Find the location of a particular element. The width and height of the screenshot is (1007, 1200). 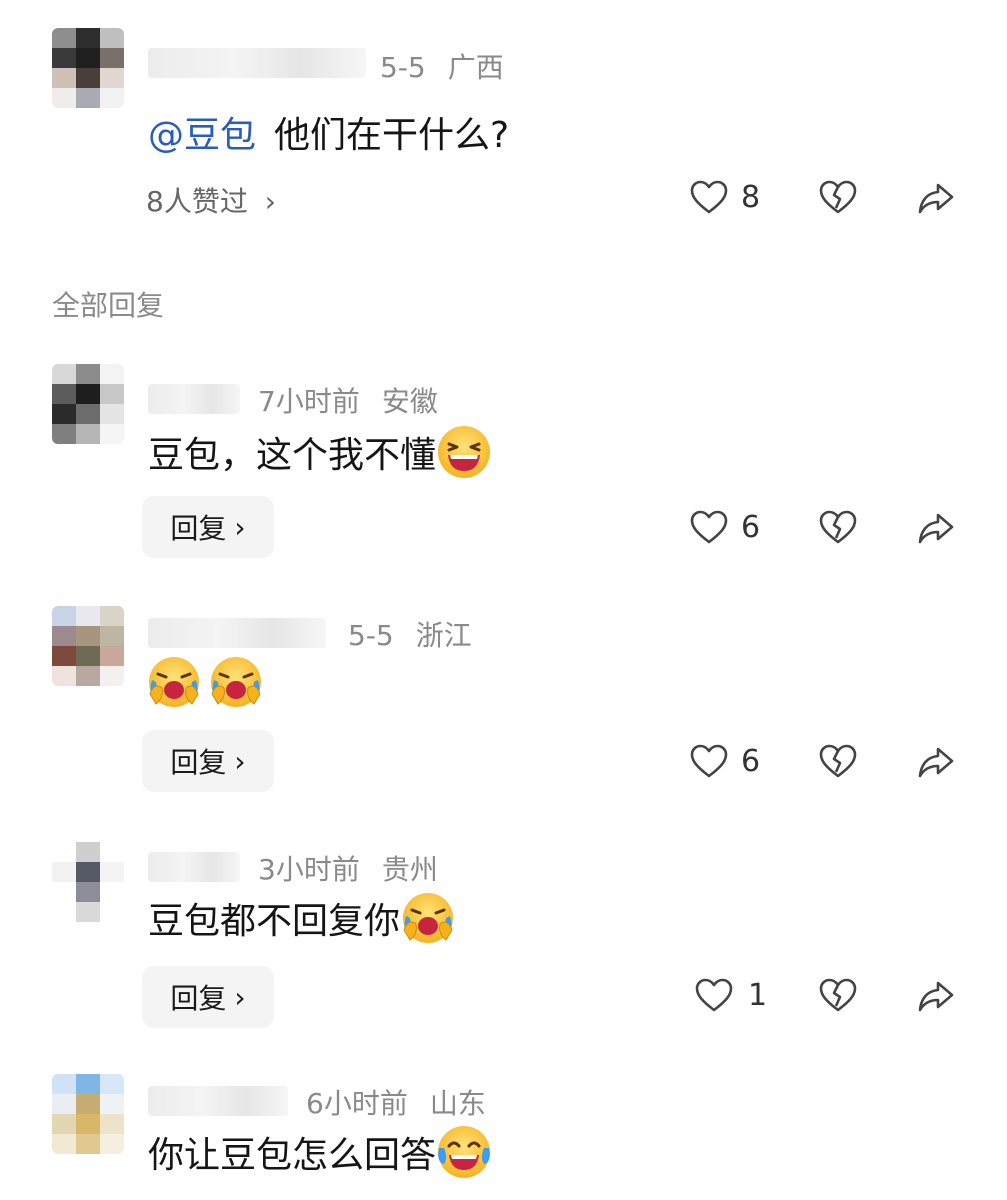

reply-time: 7小时前 is located at coordinates (309, 401).